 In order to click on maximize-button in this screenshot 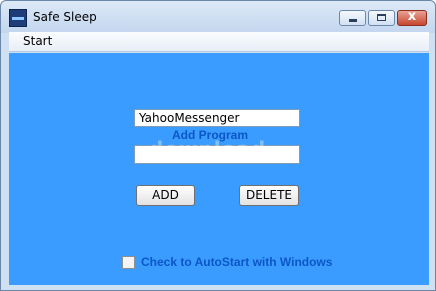, I will do `click(381, 18)`.